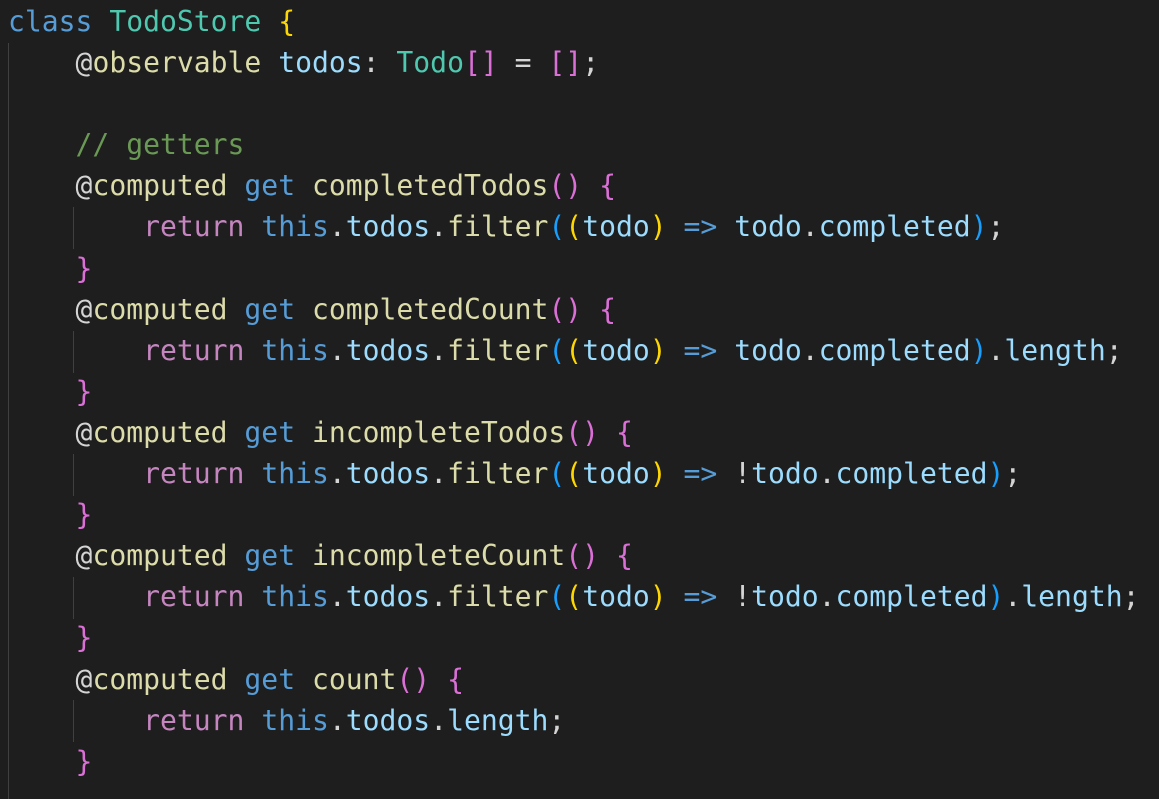  What do you see at coordinates (734, 474) in the screenshot?
I see `code-token: !` at bounding box center [734, 474].